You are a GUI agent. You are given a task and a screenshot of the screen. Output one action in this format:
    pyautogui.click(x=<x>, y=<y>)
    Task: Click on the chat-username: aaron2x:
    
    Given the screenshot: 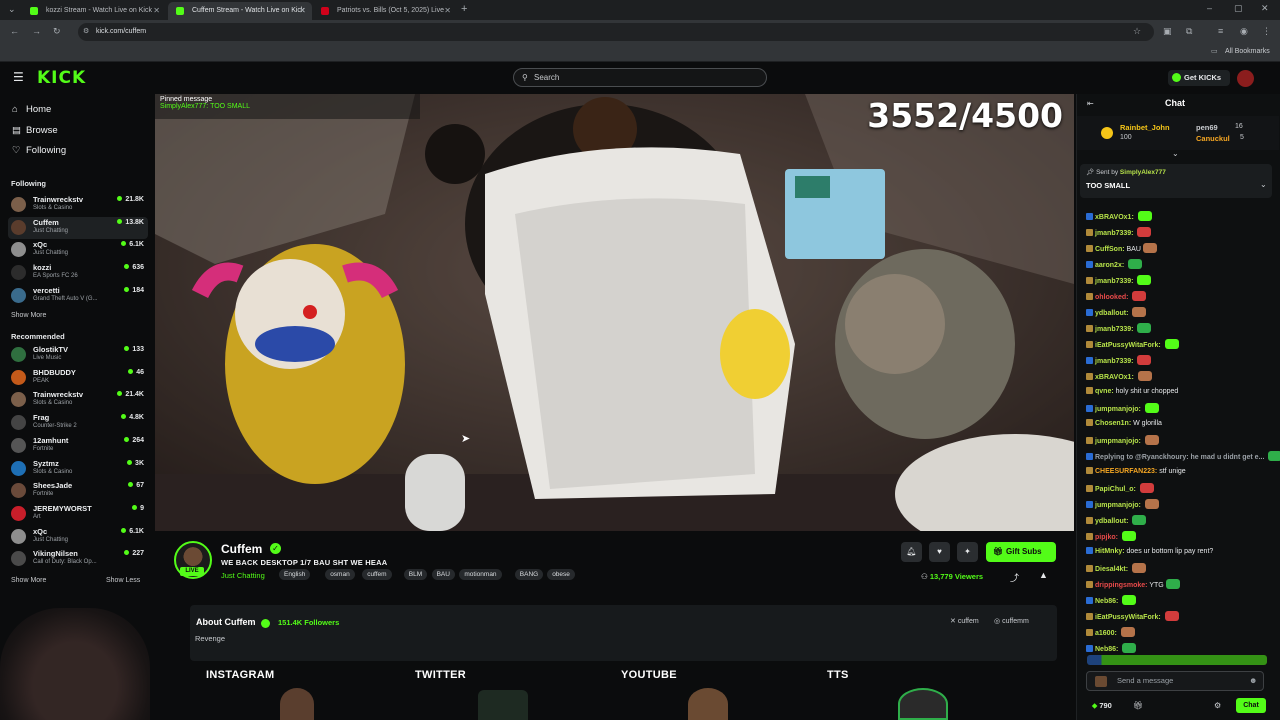 What is the action you would take?
    pyautogui.click(x=1109, y=265)
    